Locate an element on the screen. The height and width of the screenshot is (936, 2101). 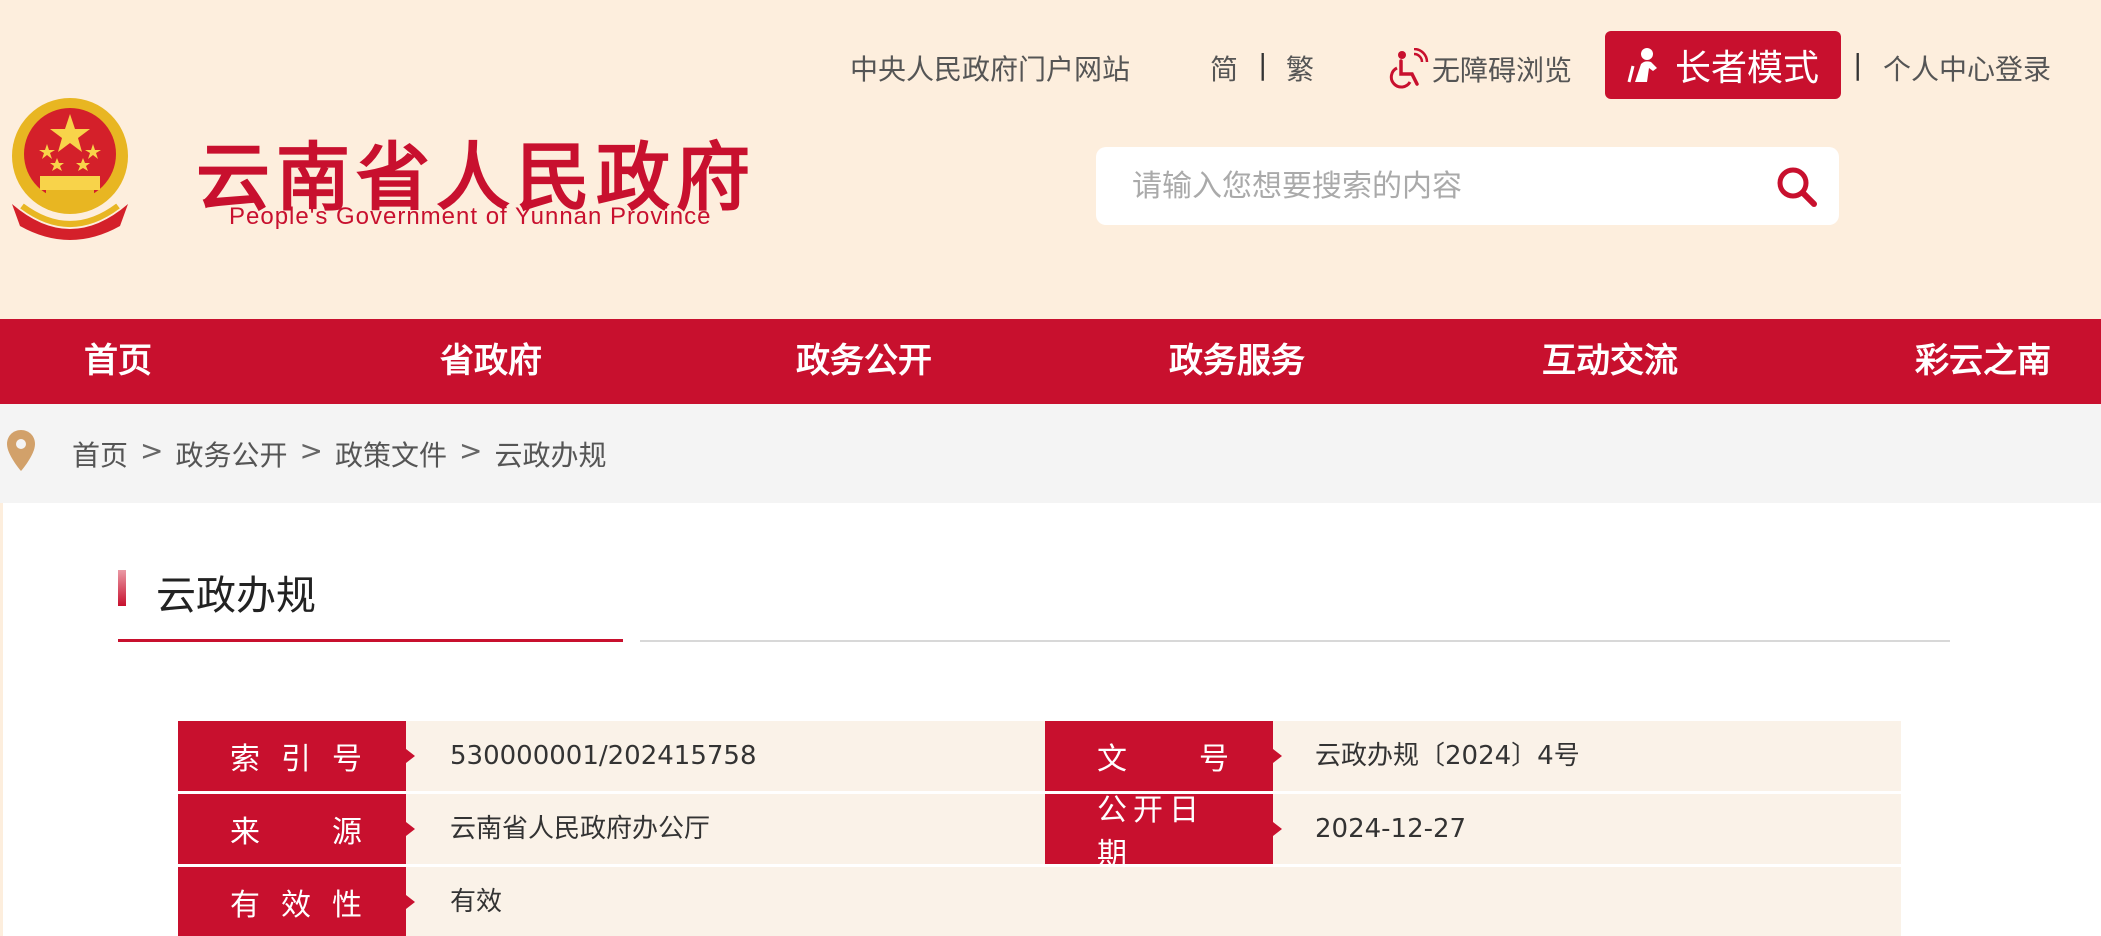
personal-center-login-link: 个人中心登录 is located at coordinates (1967, 68).